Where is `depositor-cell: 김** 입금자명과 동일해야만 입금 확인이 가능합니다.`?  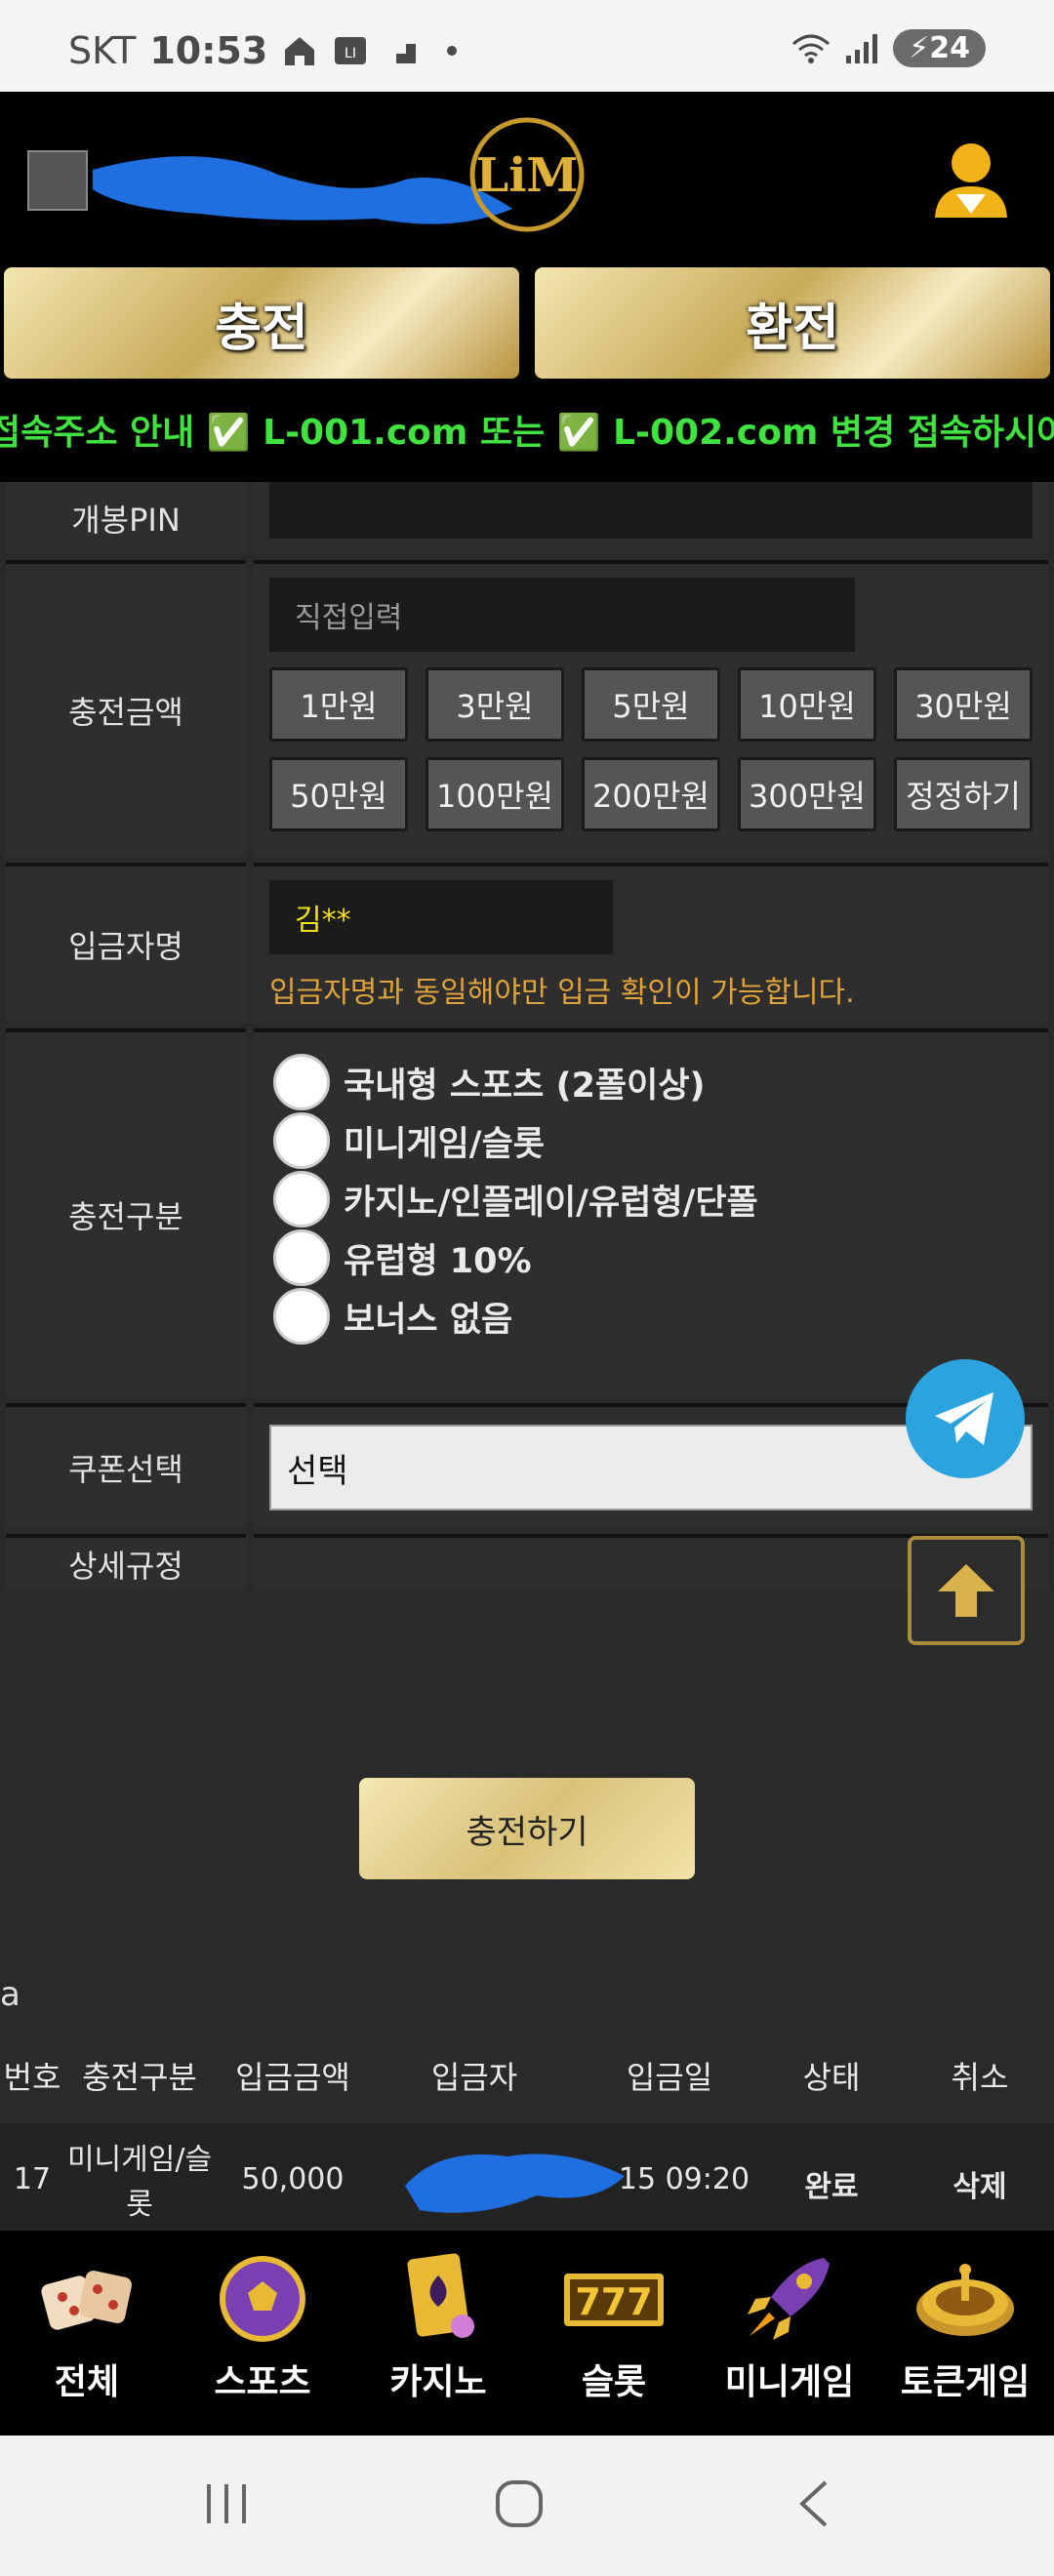 depositor-cell: 김** 입금자명과 동일해야만 입금 확인이 가능합니다. is located at coordinates (651, 943).